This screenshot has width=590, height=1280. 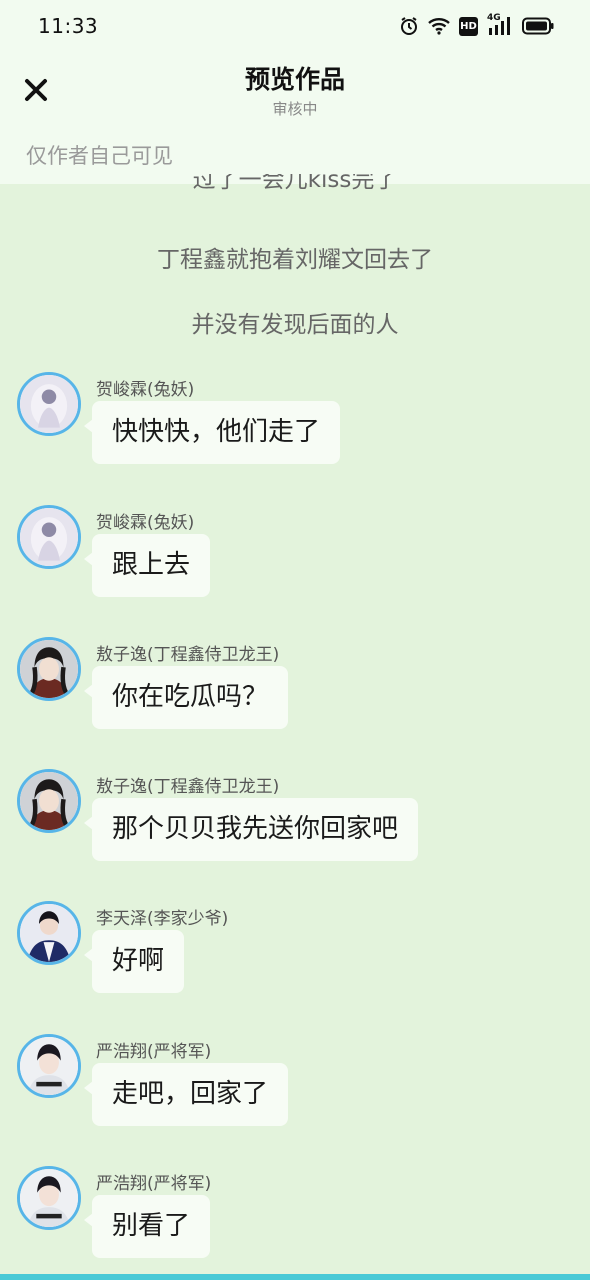 What do you see at coordinates (212, 432) in the screenshot?
I see `message-bubble: 快快快，他们走了` at bounding box center [212, 432].